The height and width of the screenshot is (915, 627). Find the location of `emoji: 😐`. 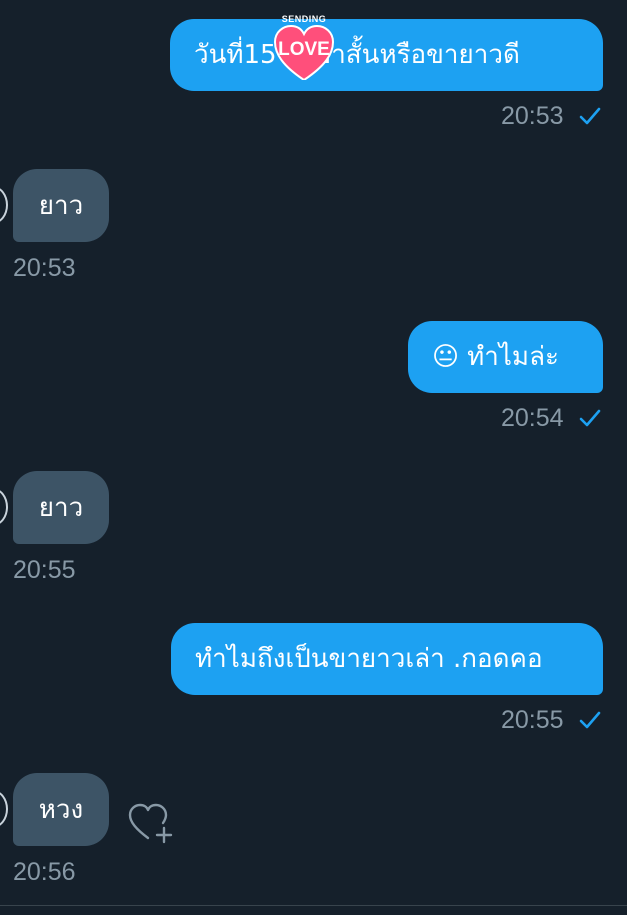

emoji: 😐 is located at coordinates (446, 357).